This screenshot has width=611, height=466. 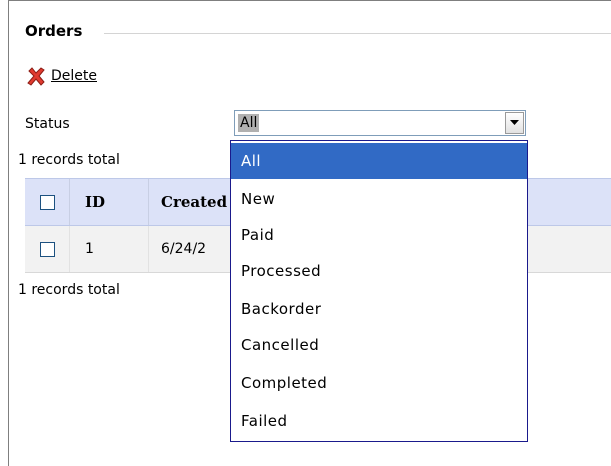 I want to click on status-option-cancelled: Cancelled, so click(x=379, y=345).